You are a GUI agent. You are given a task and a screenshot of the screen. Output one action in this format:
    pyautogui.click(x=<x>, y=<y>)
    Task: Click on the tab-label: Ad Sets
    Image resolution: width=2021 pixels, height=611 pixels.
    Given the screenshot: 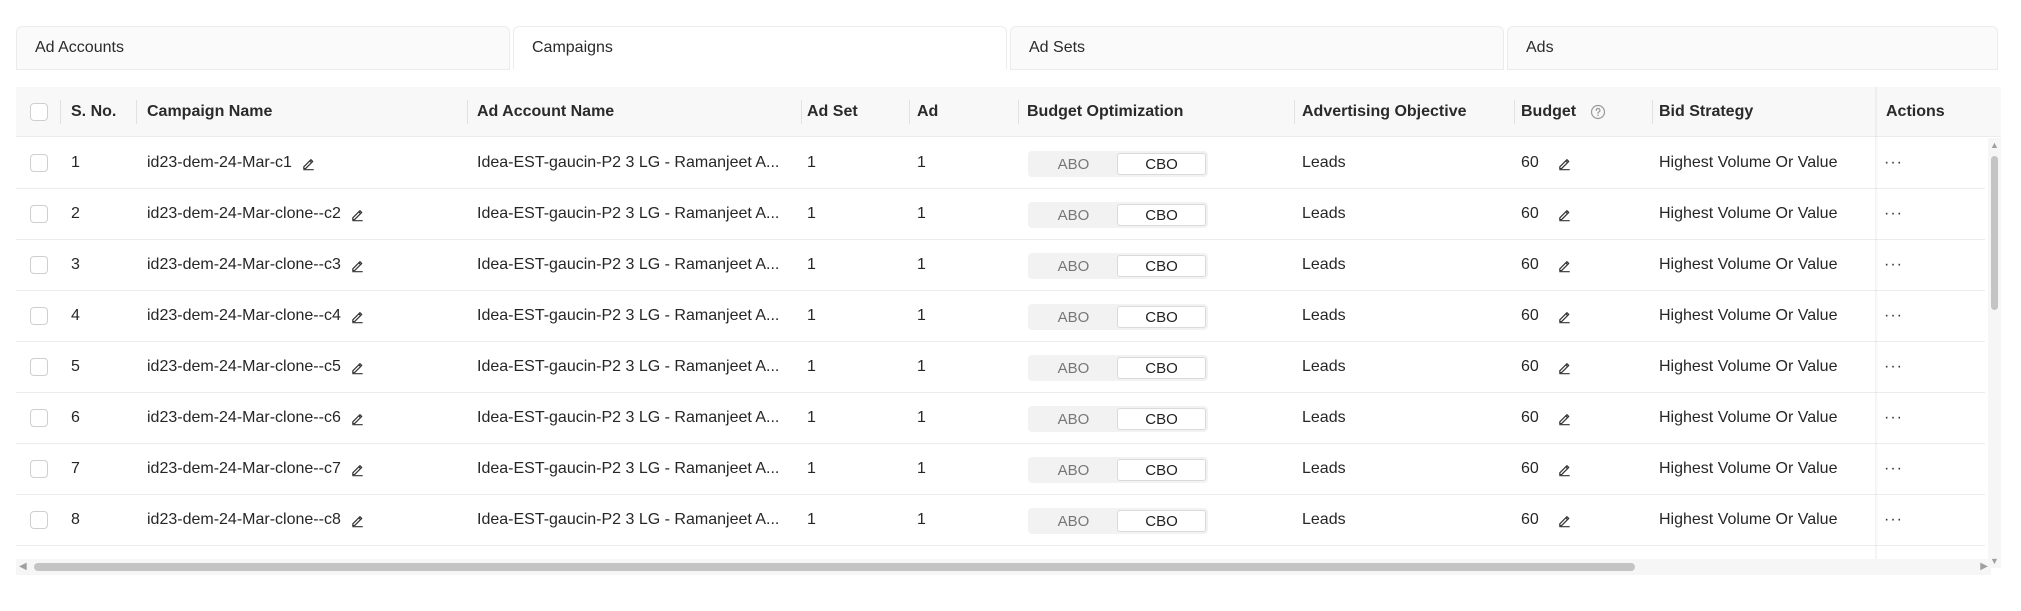 What is the action you would take?
    pyautogui.click(x=1057, y=47)
    